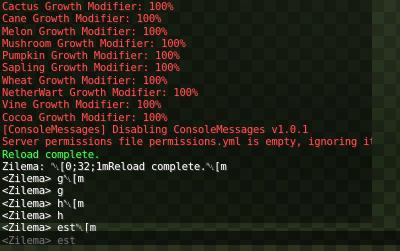 The height and width of the screenshot is (251, 400). I want to click on chat-line: <Zilema> g, so click(33, 191).